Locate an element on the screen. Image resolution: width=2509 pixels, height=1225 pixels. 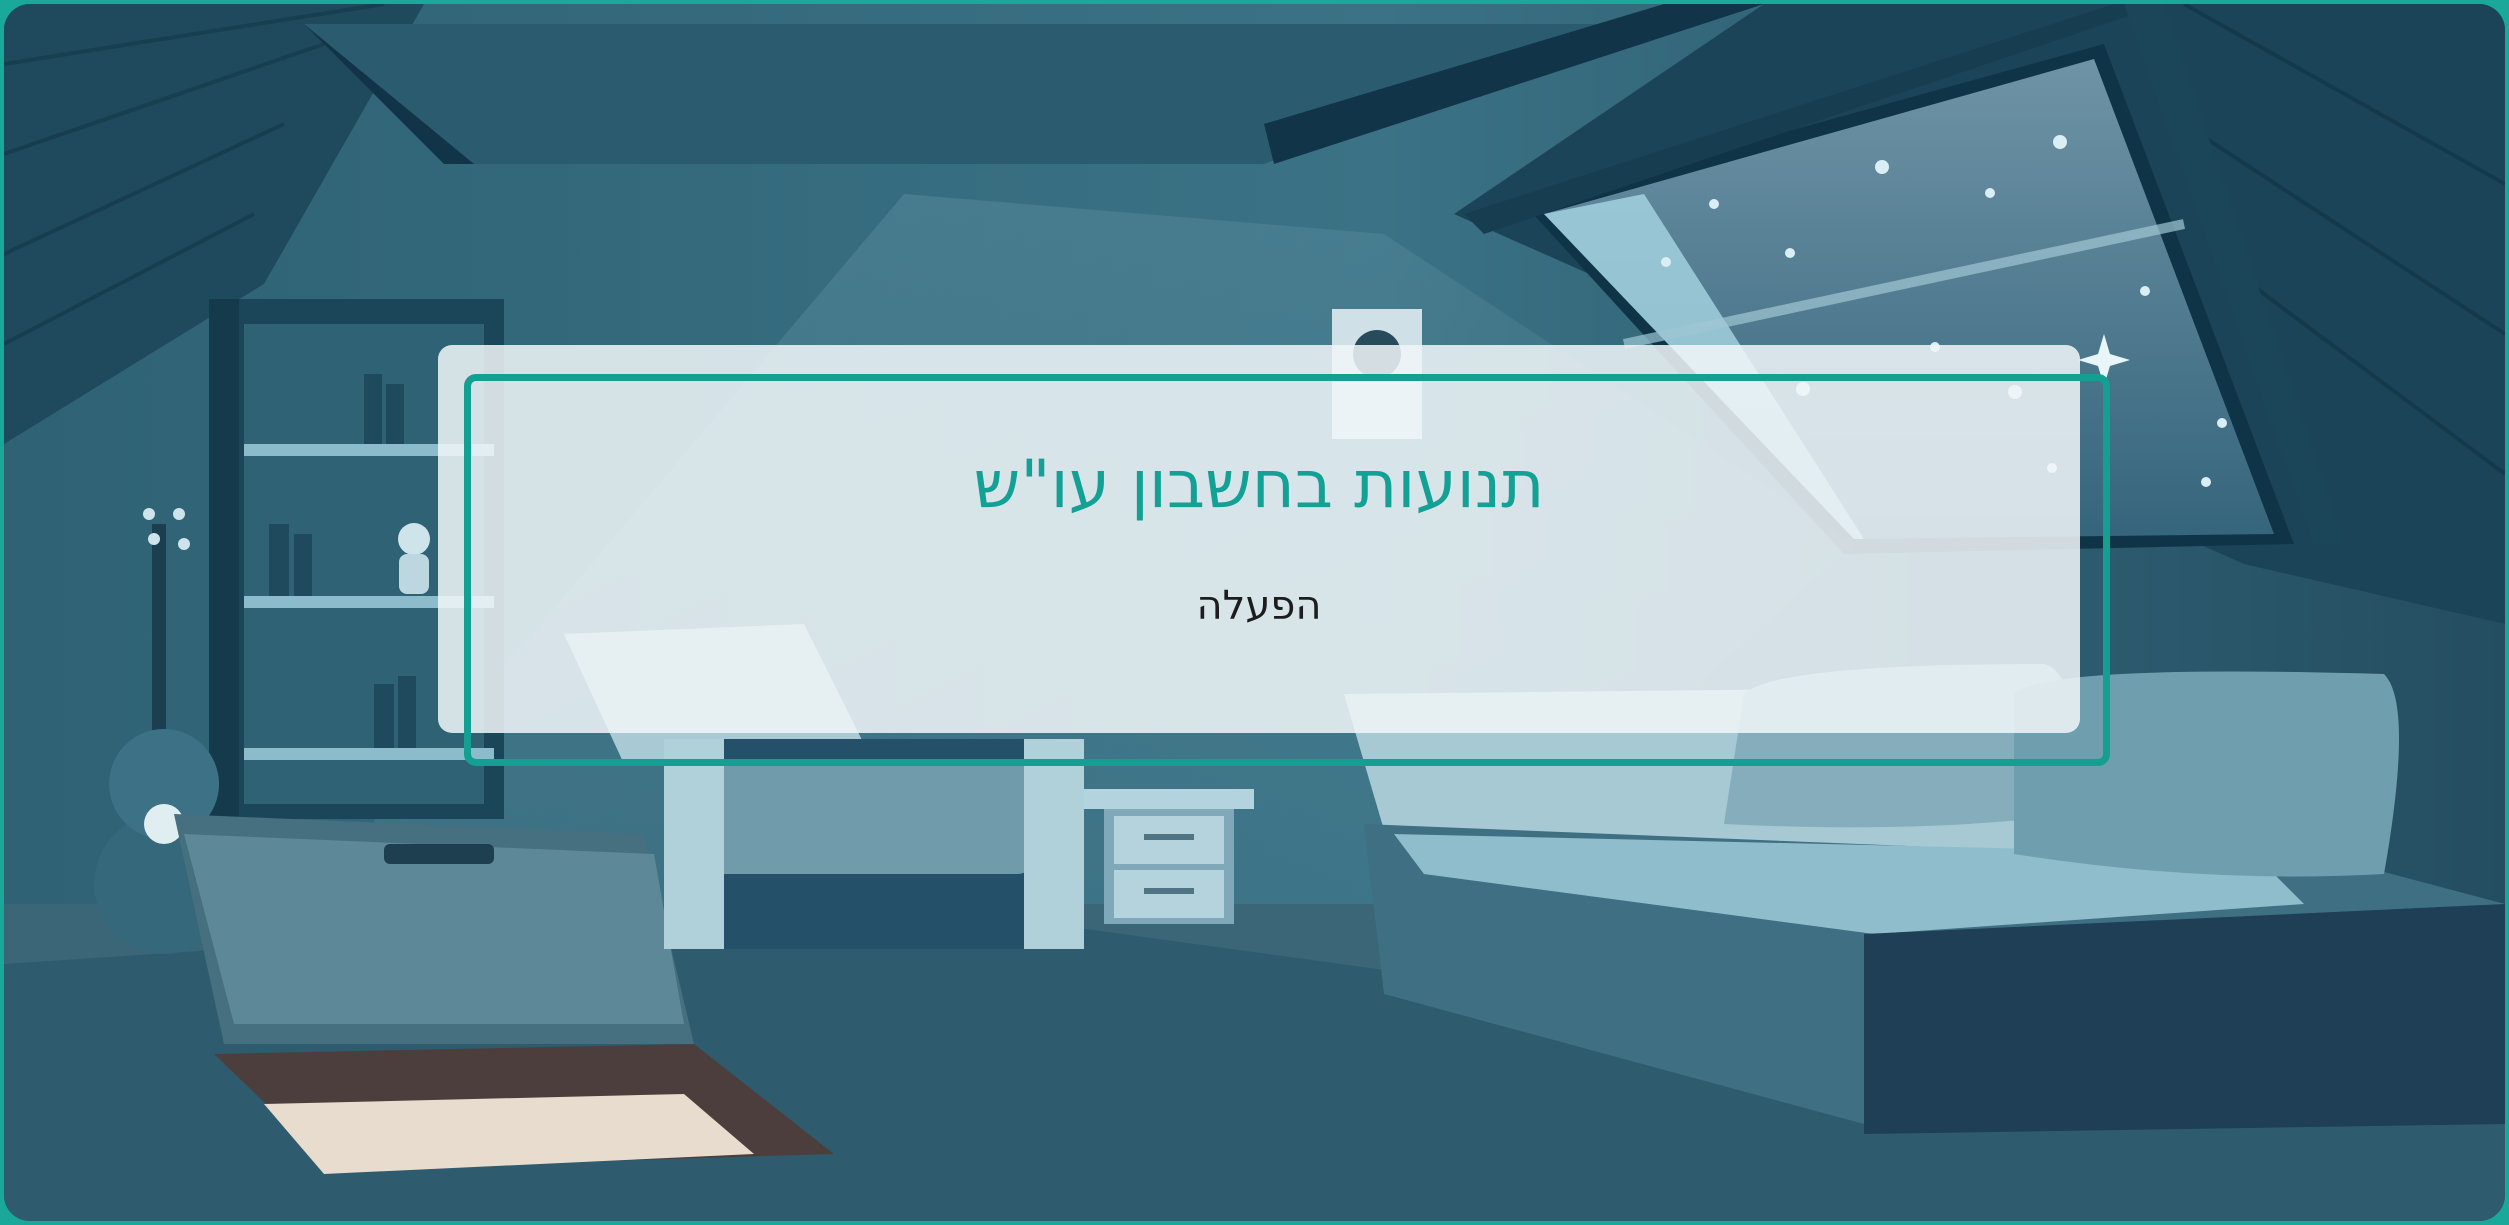
astronaut-figure-icon is located at coordinates (414, 558).